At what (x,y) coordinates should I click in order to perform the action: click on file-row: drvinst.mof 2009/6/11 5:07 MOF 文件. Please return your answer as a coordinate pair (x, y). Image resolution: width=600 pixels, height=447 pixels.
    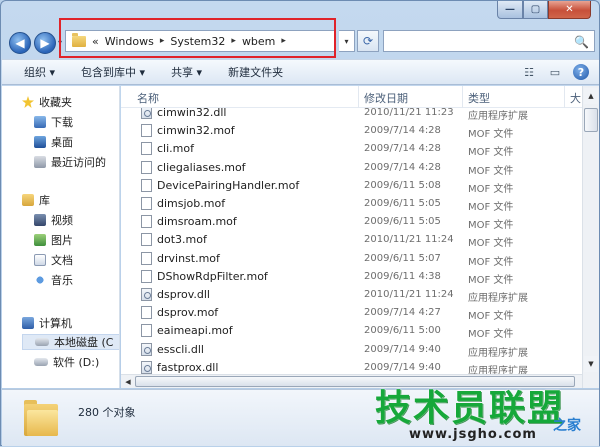
    Looking at the image, I should click on (351, 259).